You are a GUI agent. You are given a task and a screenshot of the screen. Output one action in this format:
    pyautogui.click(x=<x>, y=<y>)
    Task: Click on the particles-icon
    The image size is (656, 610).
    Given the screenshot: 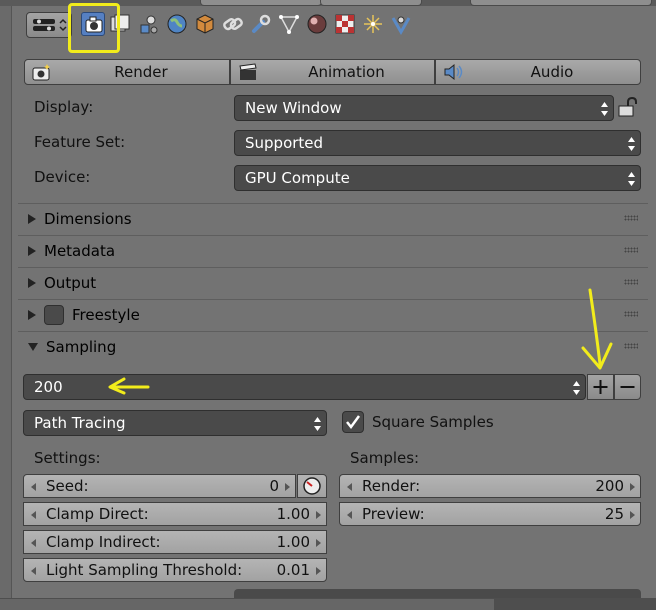 What is the action you would take?
    pyautogui.click(x=373, y=24)
    